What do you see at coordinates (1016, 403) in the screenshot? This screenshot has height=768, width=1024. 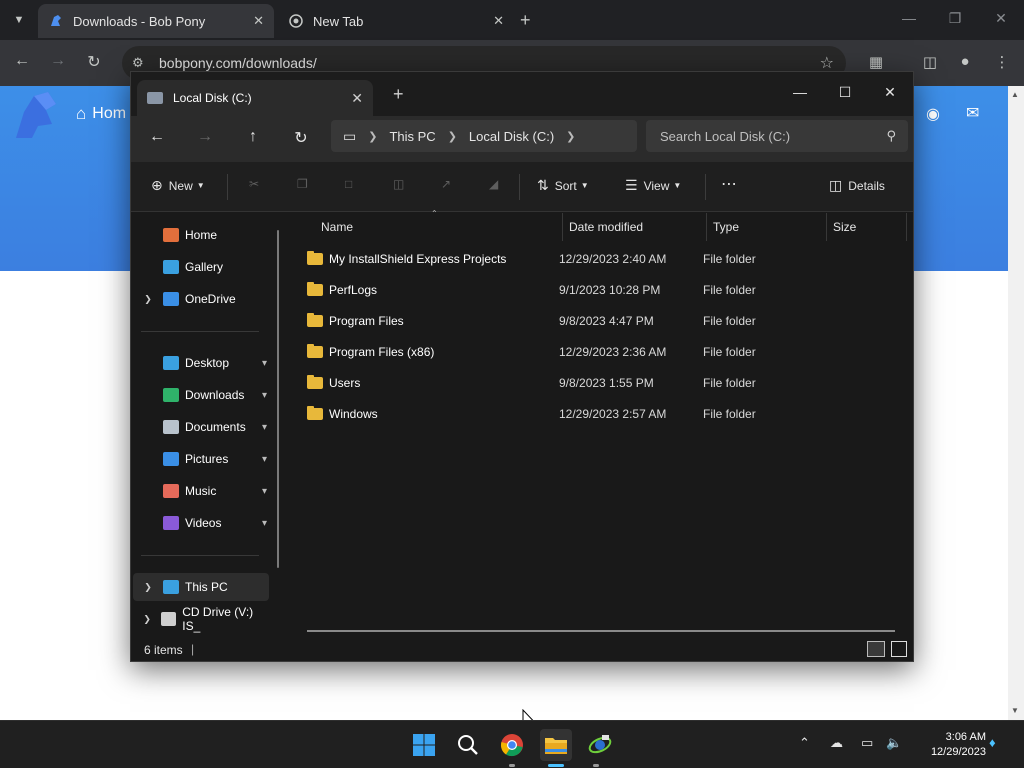 I see `page-scrollbar` at bounding box center [1016, 403].